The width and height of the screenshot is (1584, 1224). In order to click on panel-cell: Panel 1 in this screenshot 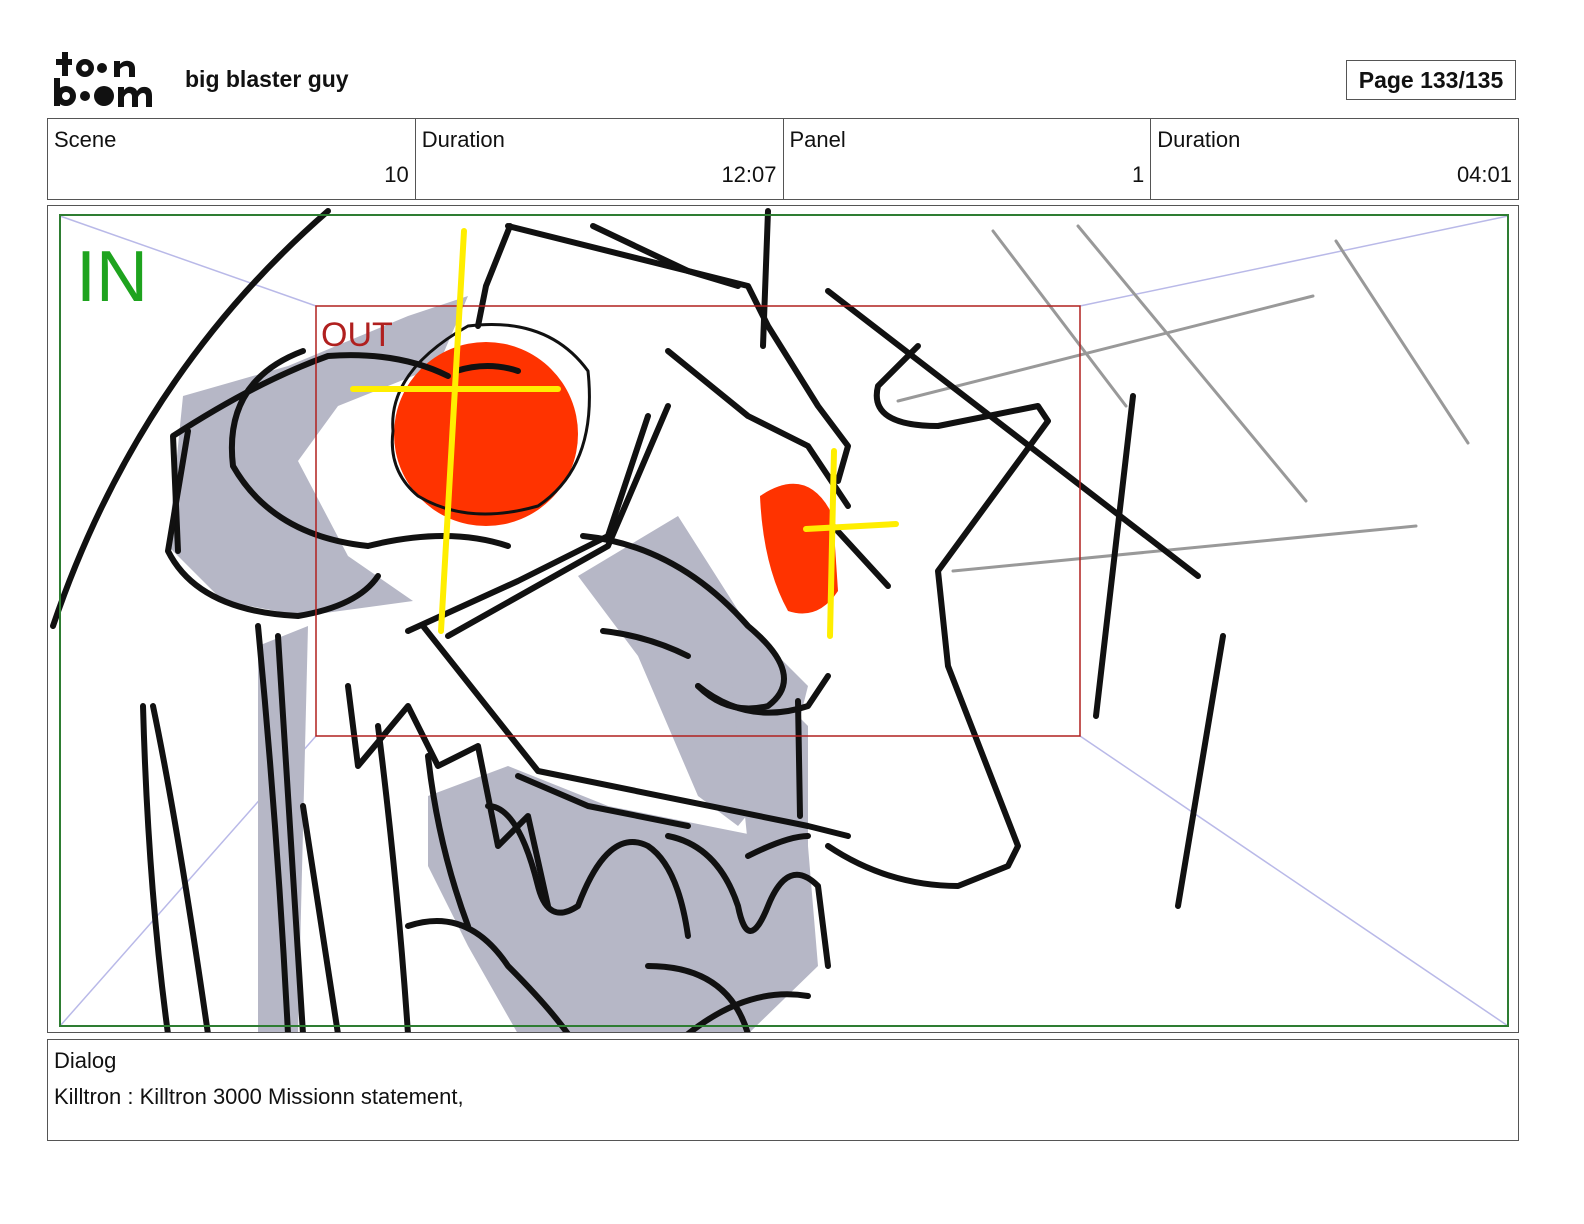, I will do `click(968, 159)`.